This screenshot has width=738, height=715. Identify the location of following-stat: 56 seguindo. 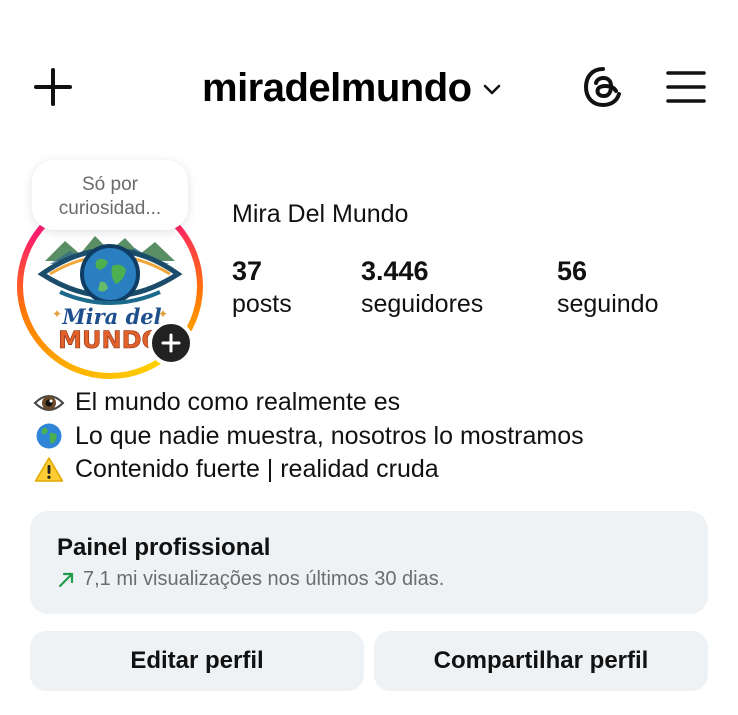
(607, 287).